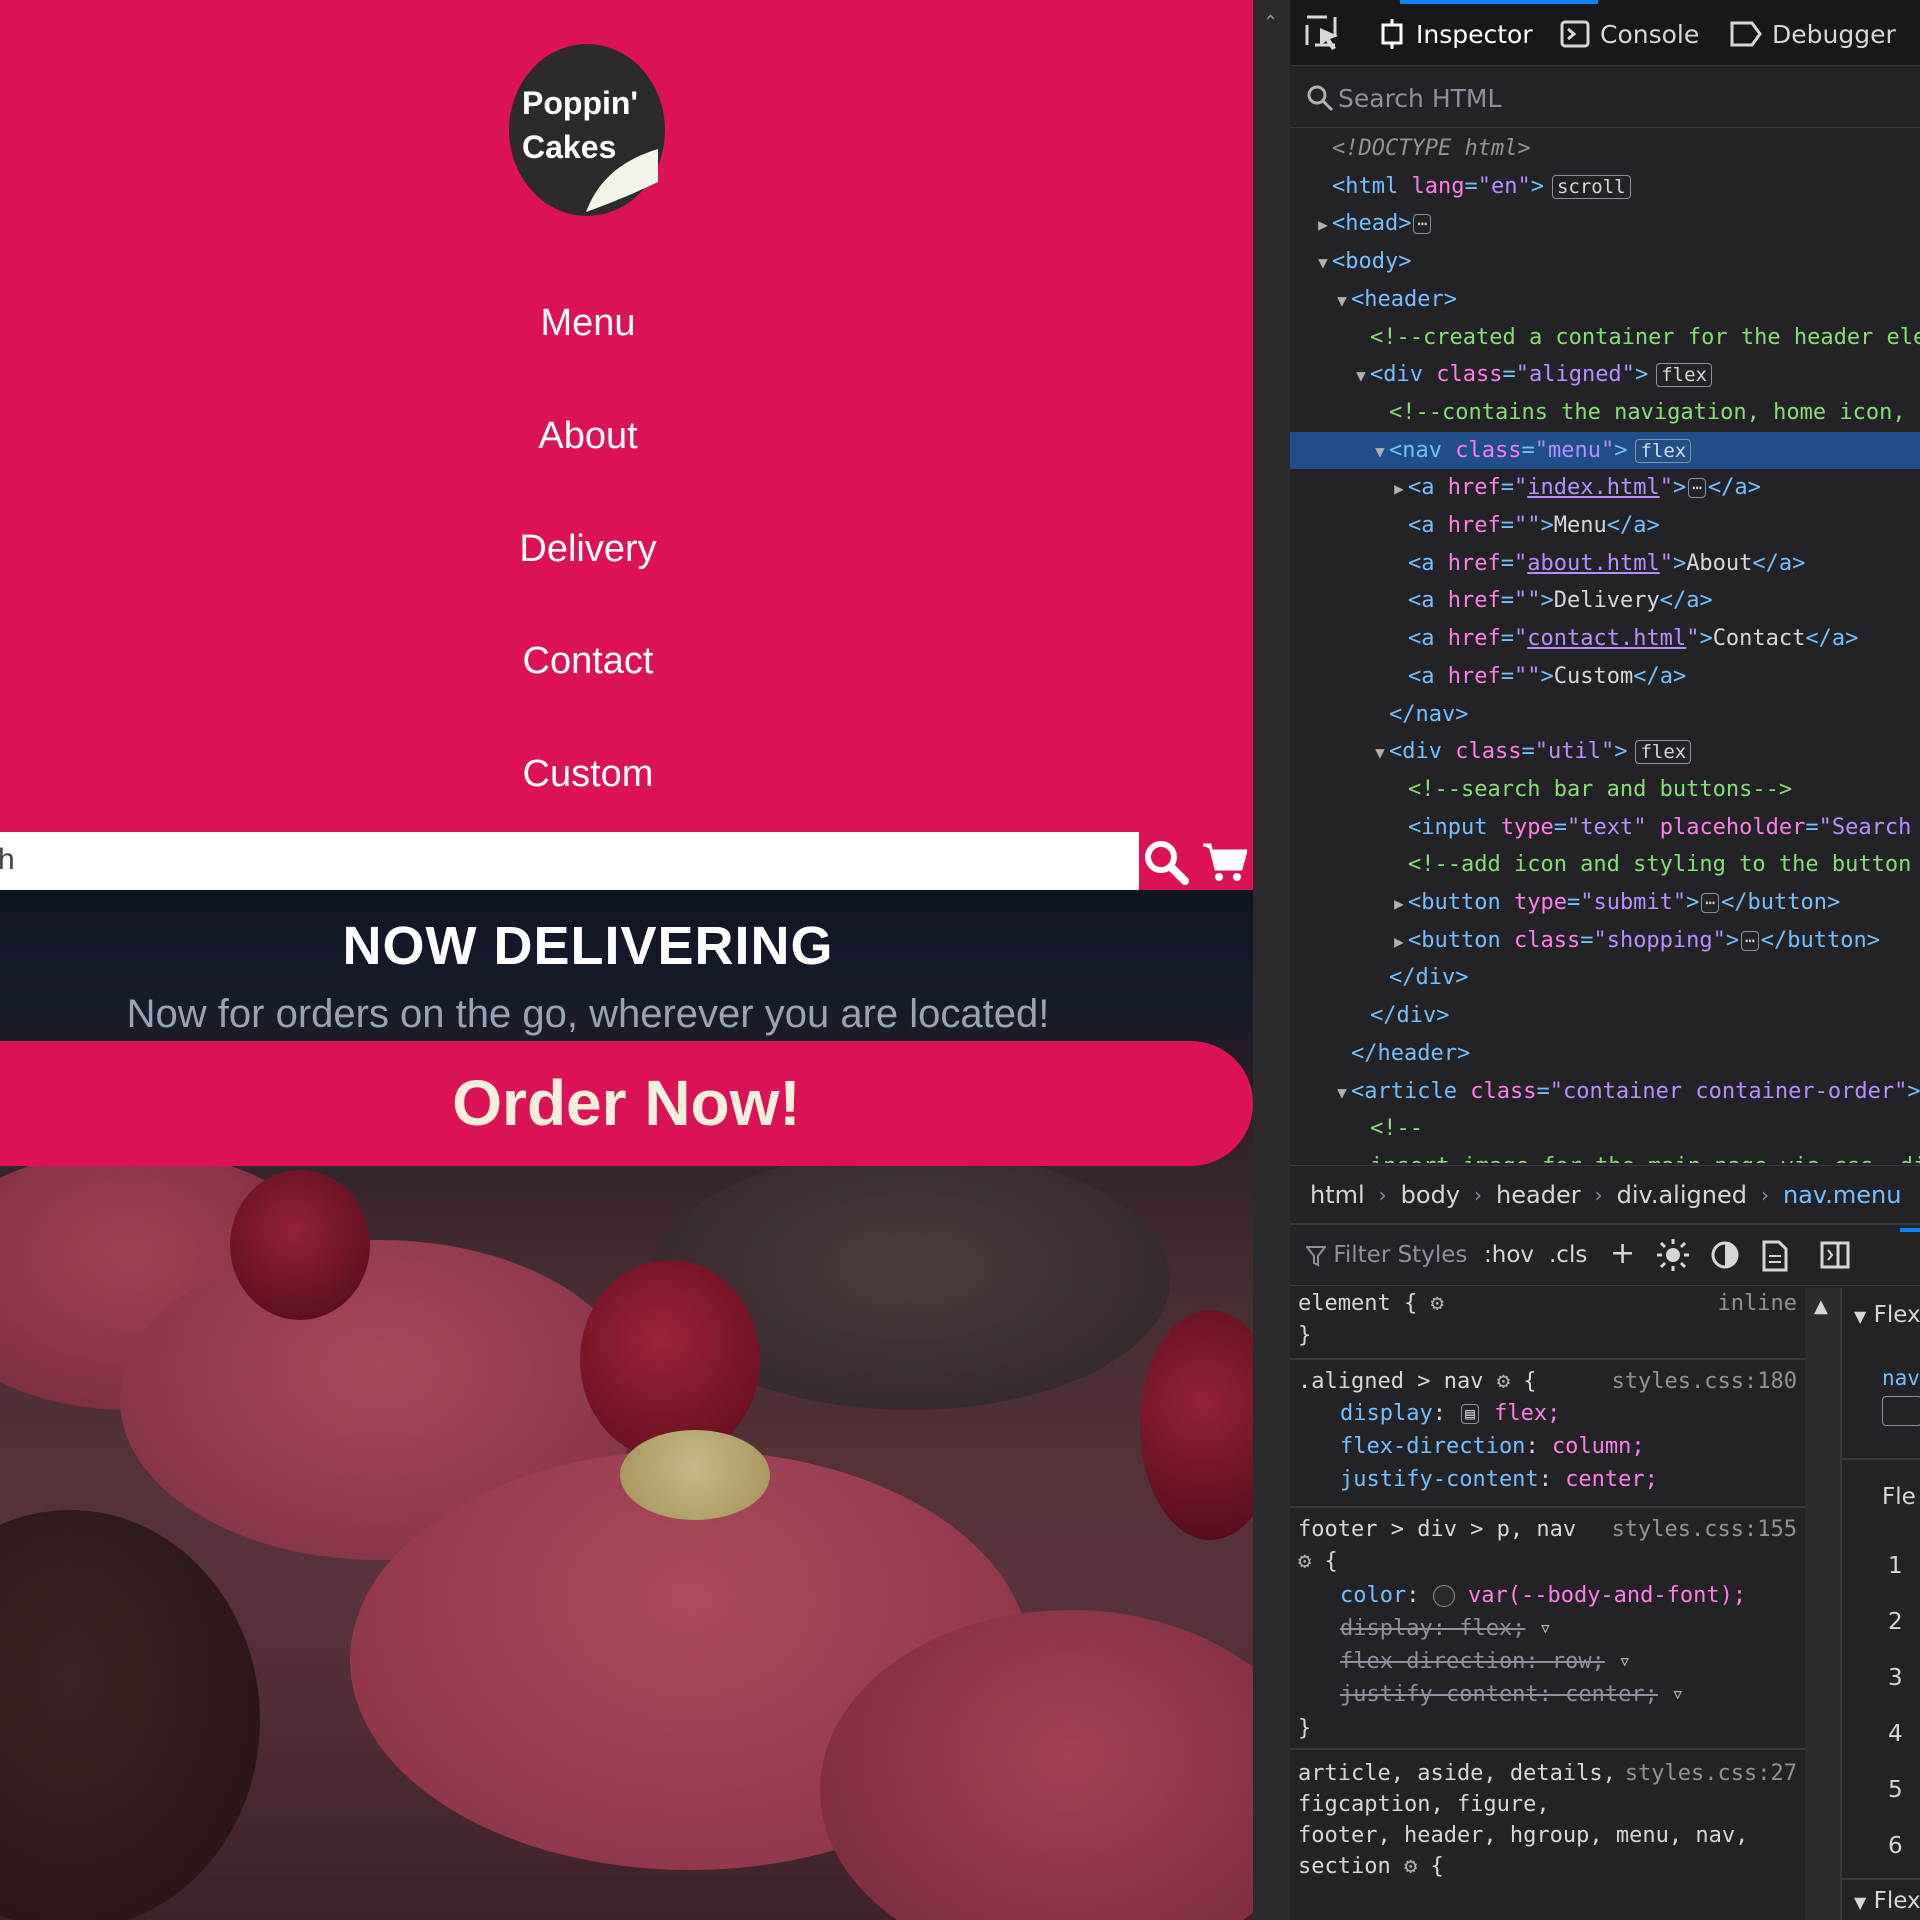 Image resolution: width=1920 pixels, height=1920 pixels. I want to click on print-media-icon, so click(1775, 1259).